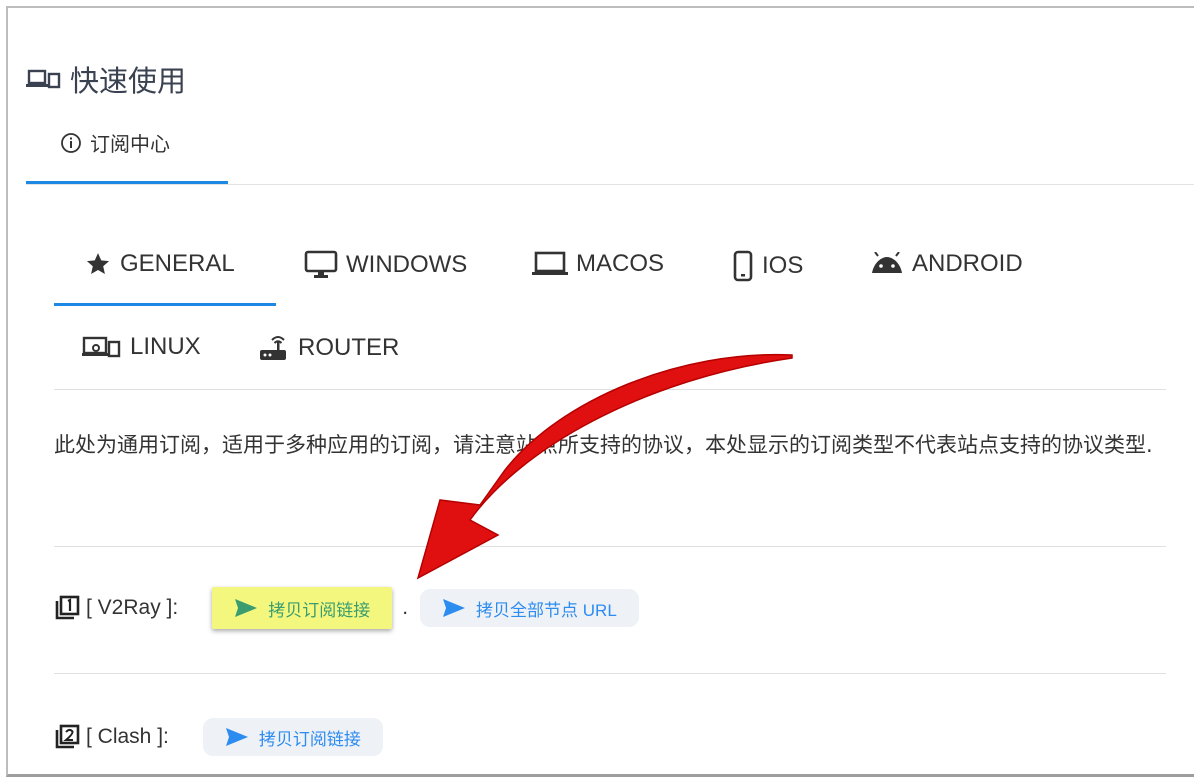  Describe the element at coordinates (130, 144) in the screenshot. I see `tab-subscription-center-label: 订阅中心` at that location.